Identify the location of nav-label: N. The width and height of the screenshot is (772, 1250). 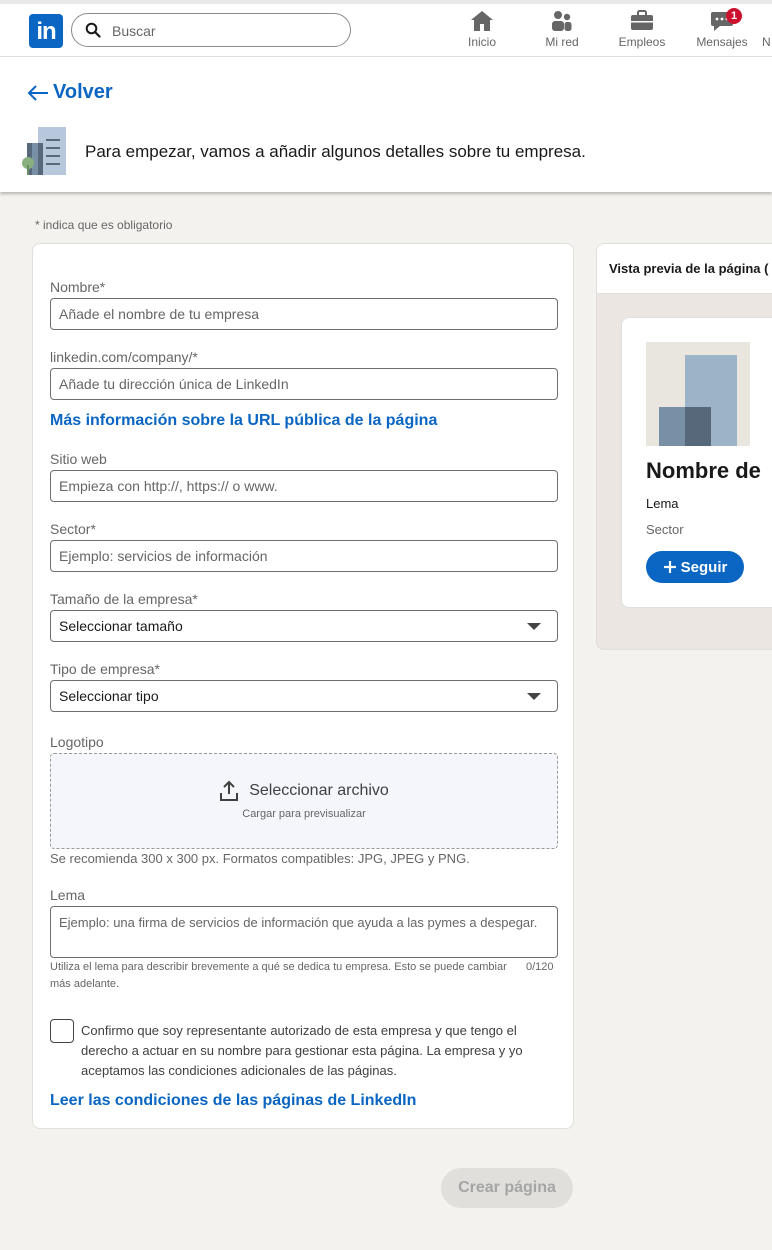
(766, 42).